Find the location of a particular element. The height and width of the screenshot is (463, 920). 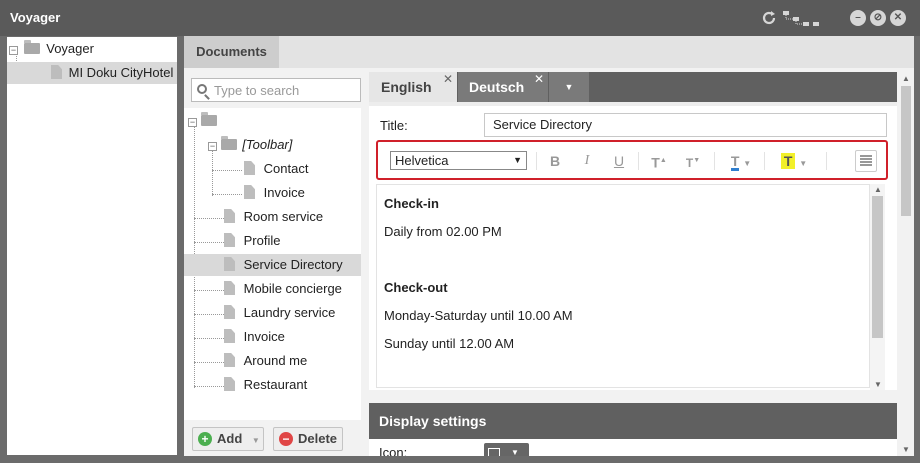

title-label: Title: is located at coordinates (394, 125).